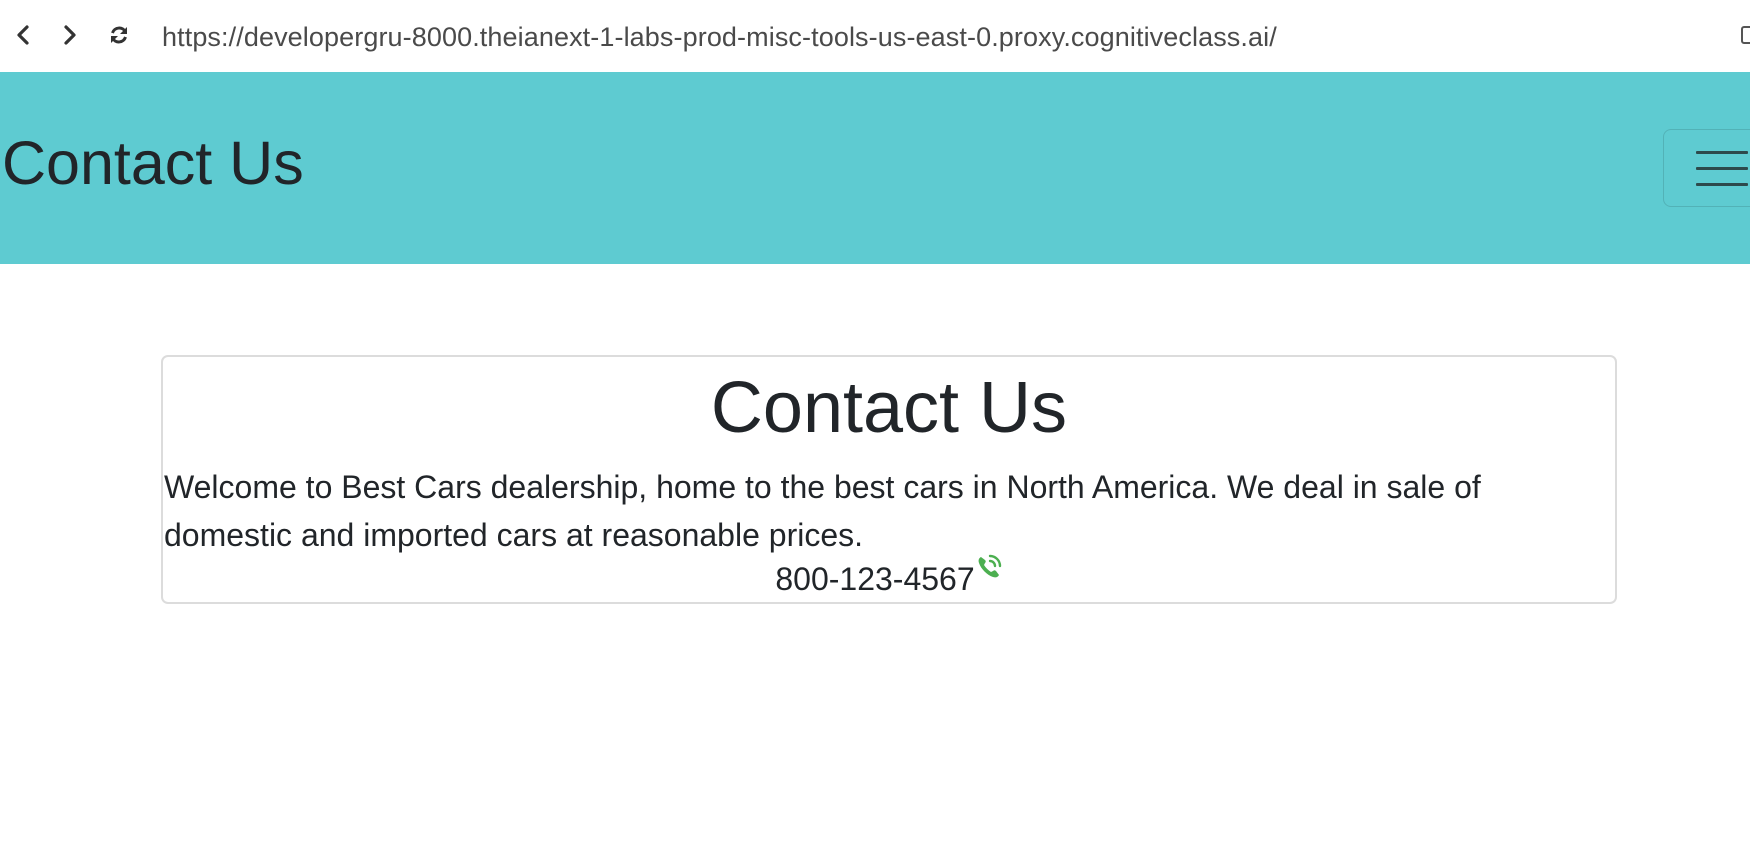  What do you see at coordinates (989, 566) in the screenshot?
I see `phone-icon` at bounding box center [989, 566].